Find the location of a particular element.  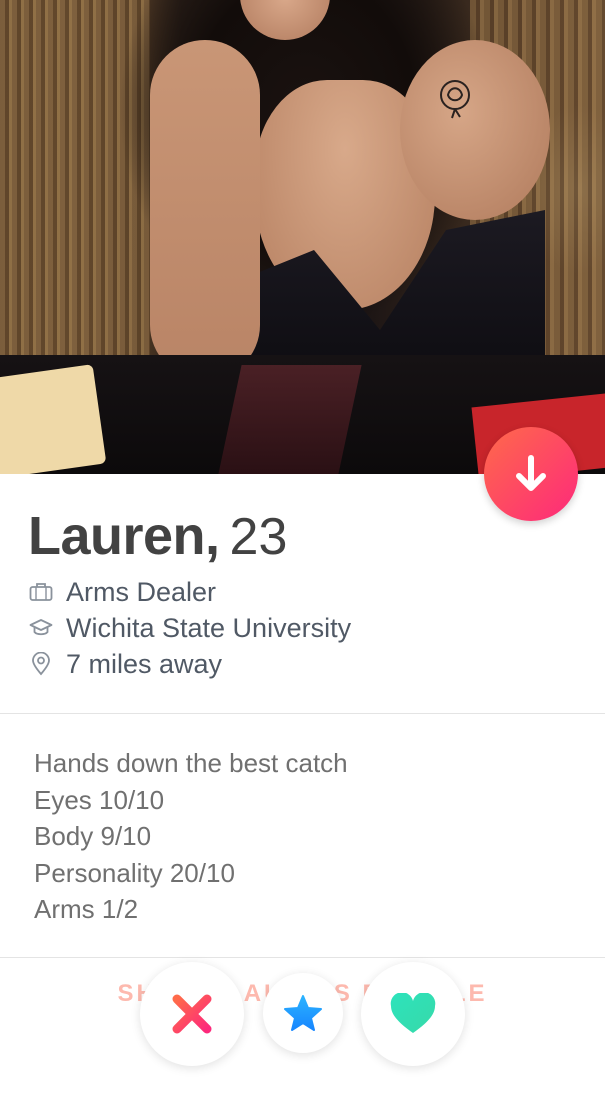

briefcase-icon is located at coordinates (41, 592).